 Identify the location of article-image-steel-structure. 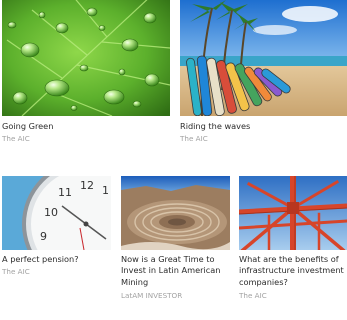
(293, 213).